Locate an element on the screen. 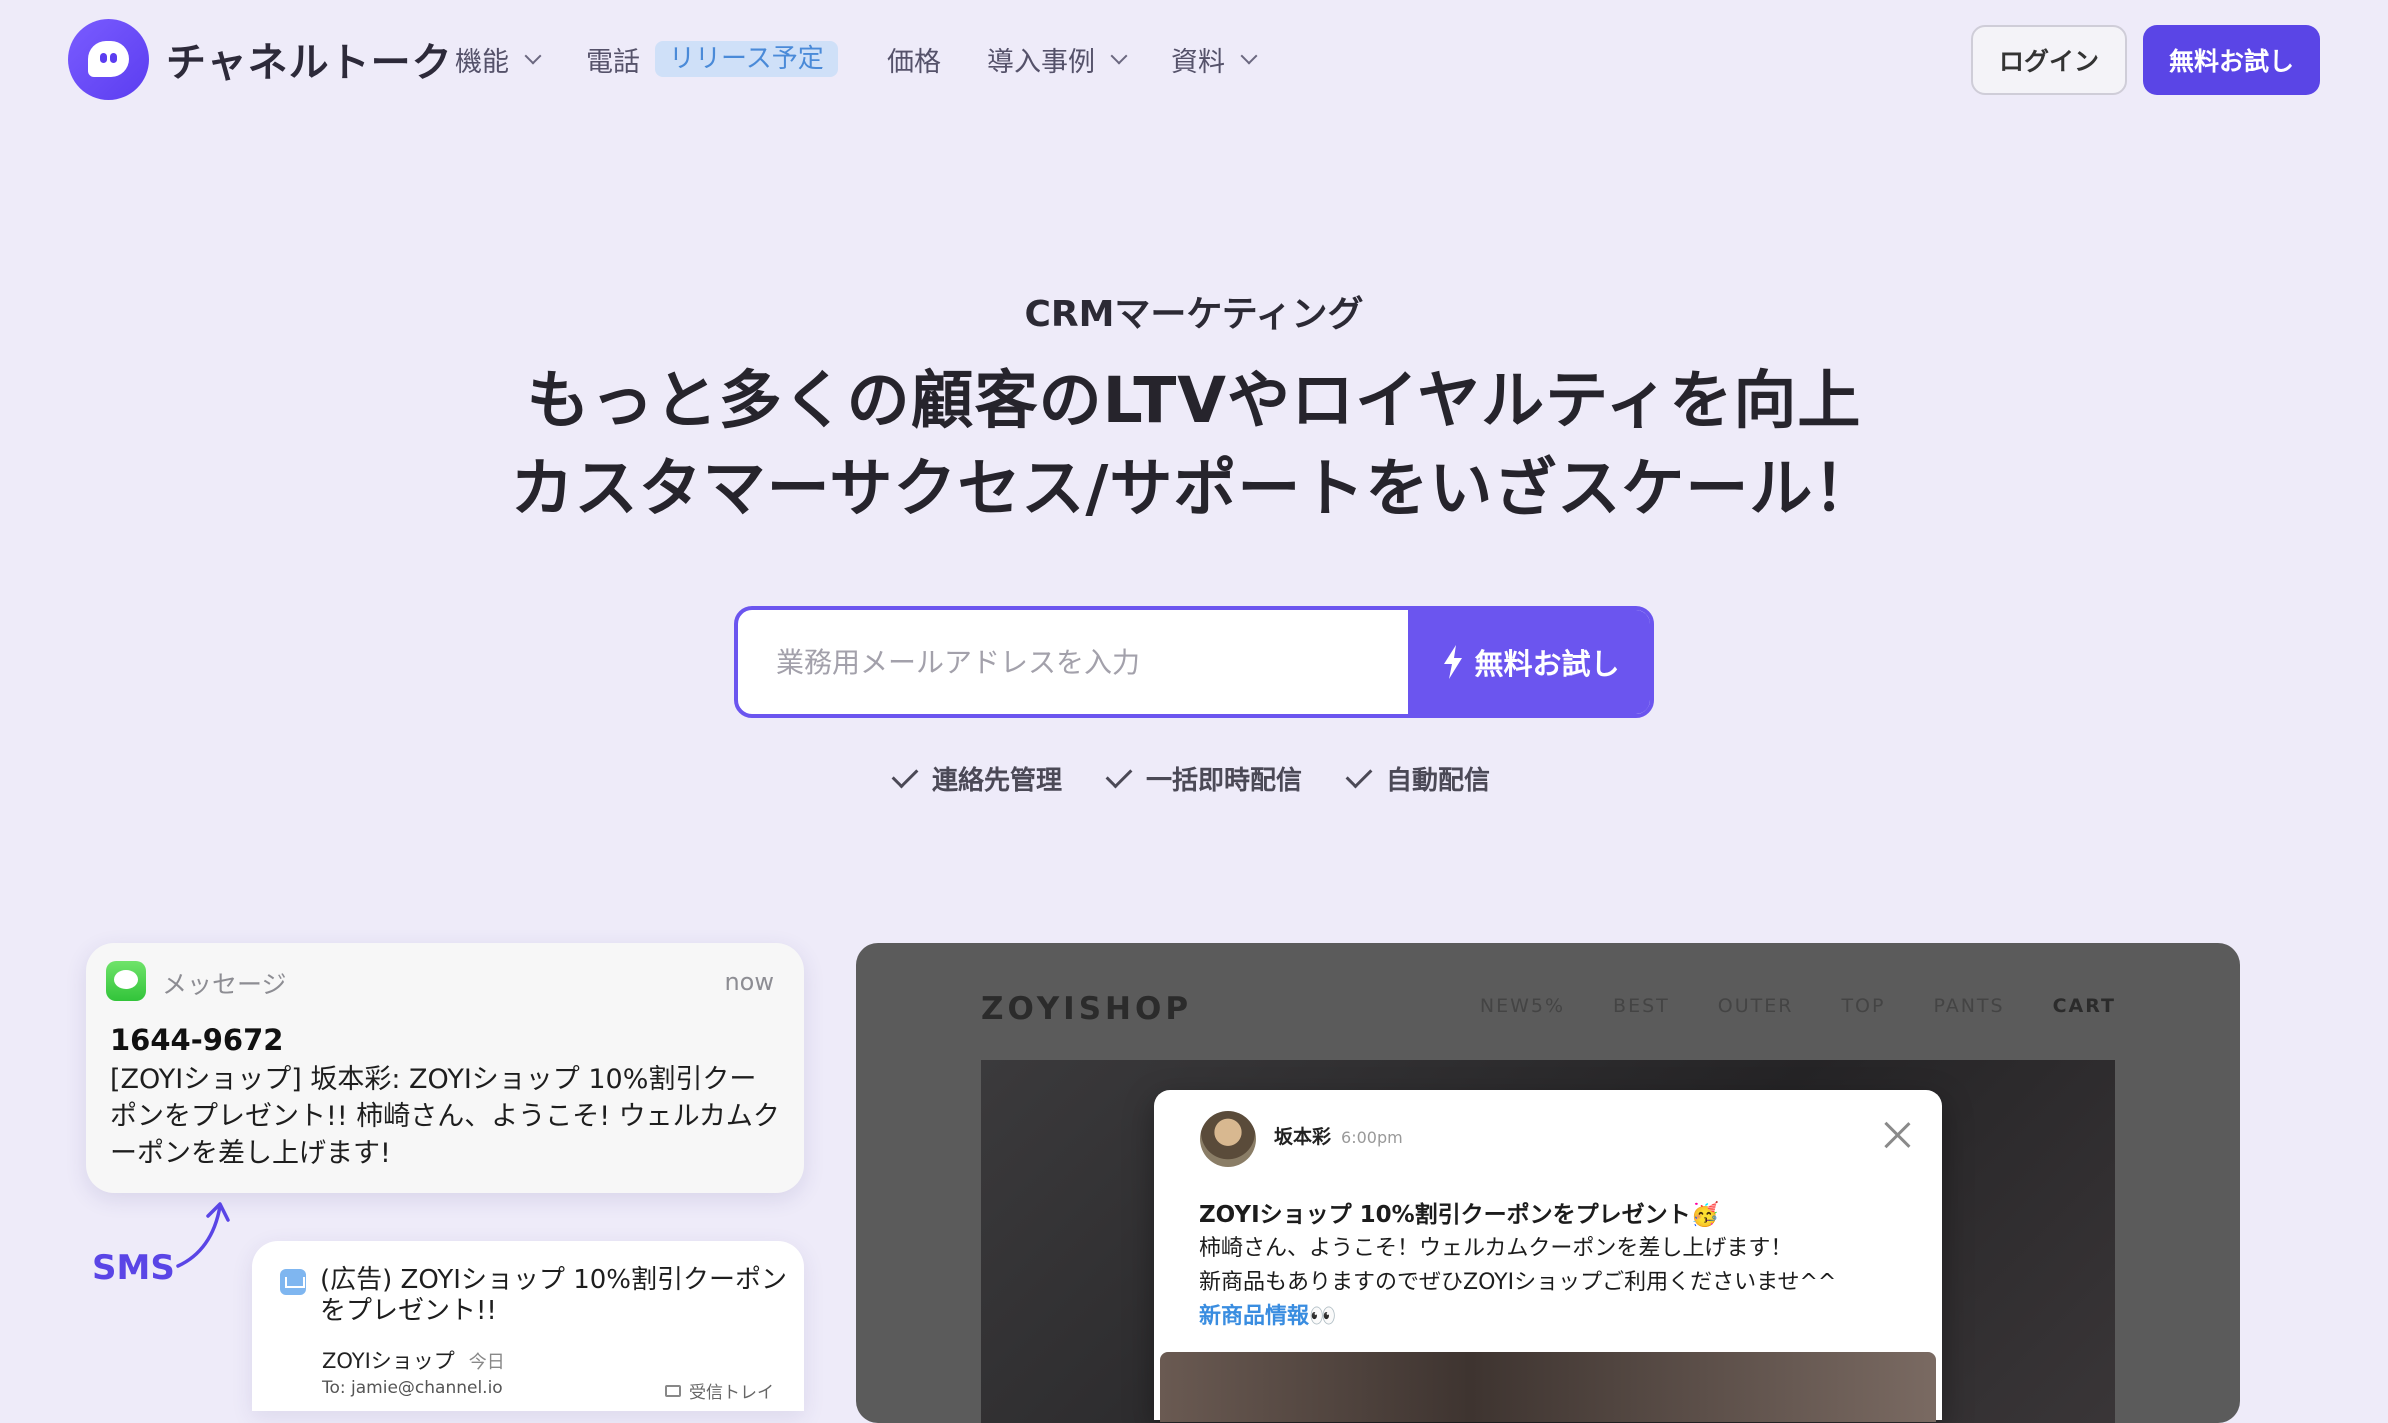 The width and height of the screenshot is (2388, 1423). email-date: 今日 is located at coordinates (486, 1362).